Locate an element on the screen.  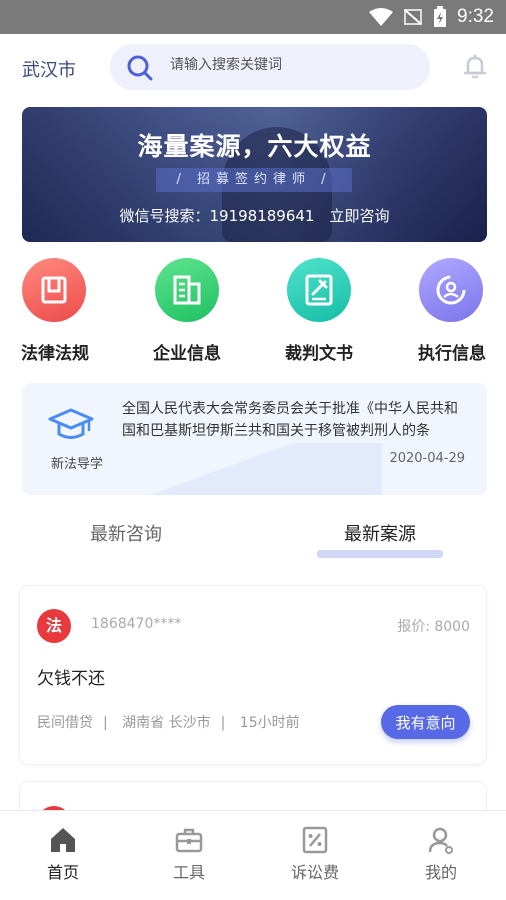
nav-home: 首页 is located at coordinates (63, 855).